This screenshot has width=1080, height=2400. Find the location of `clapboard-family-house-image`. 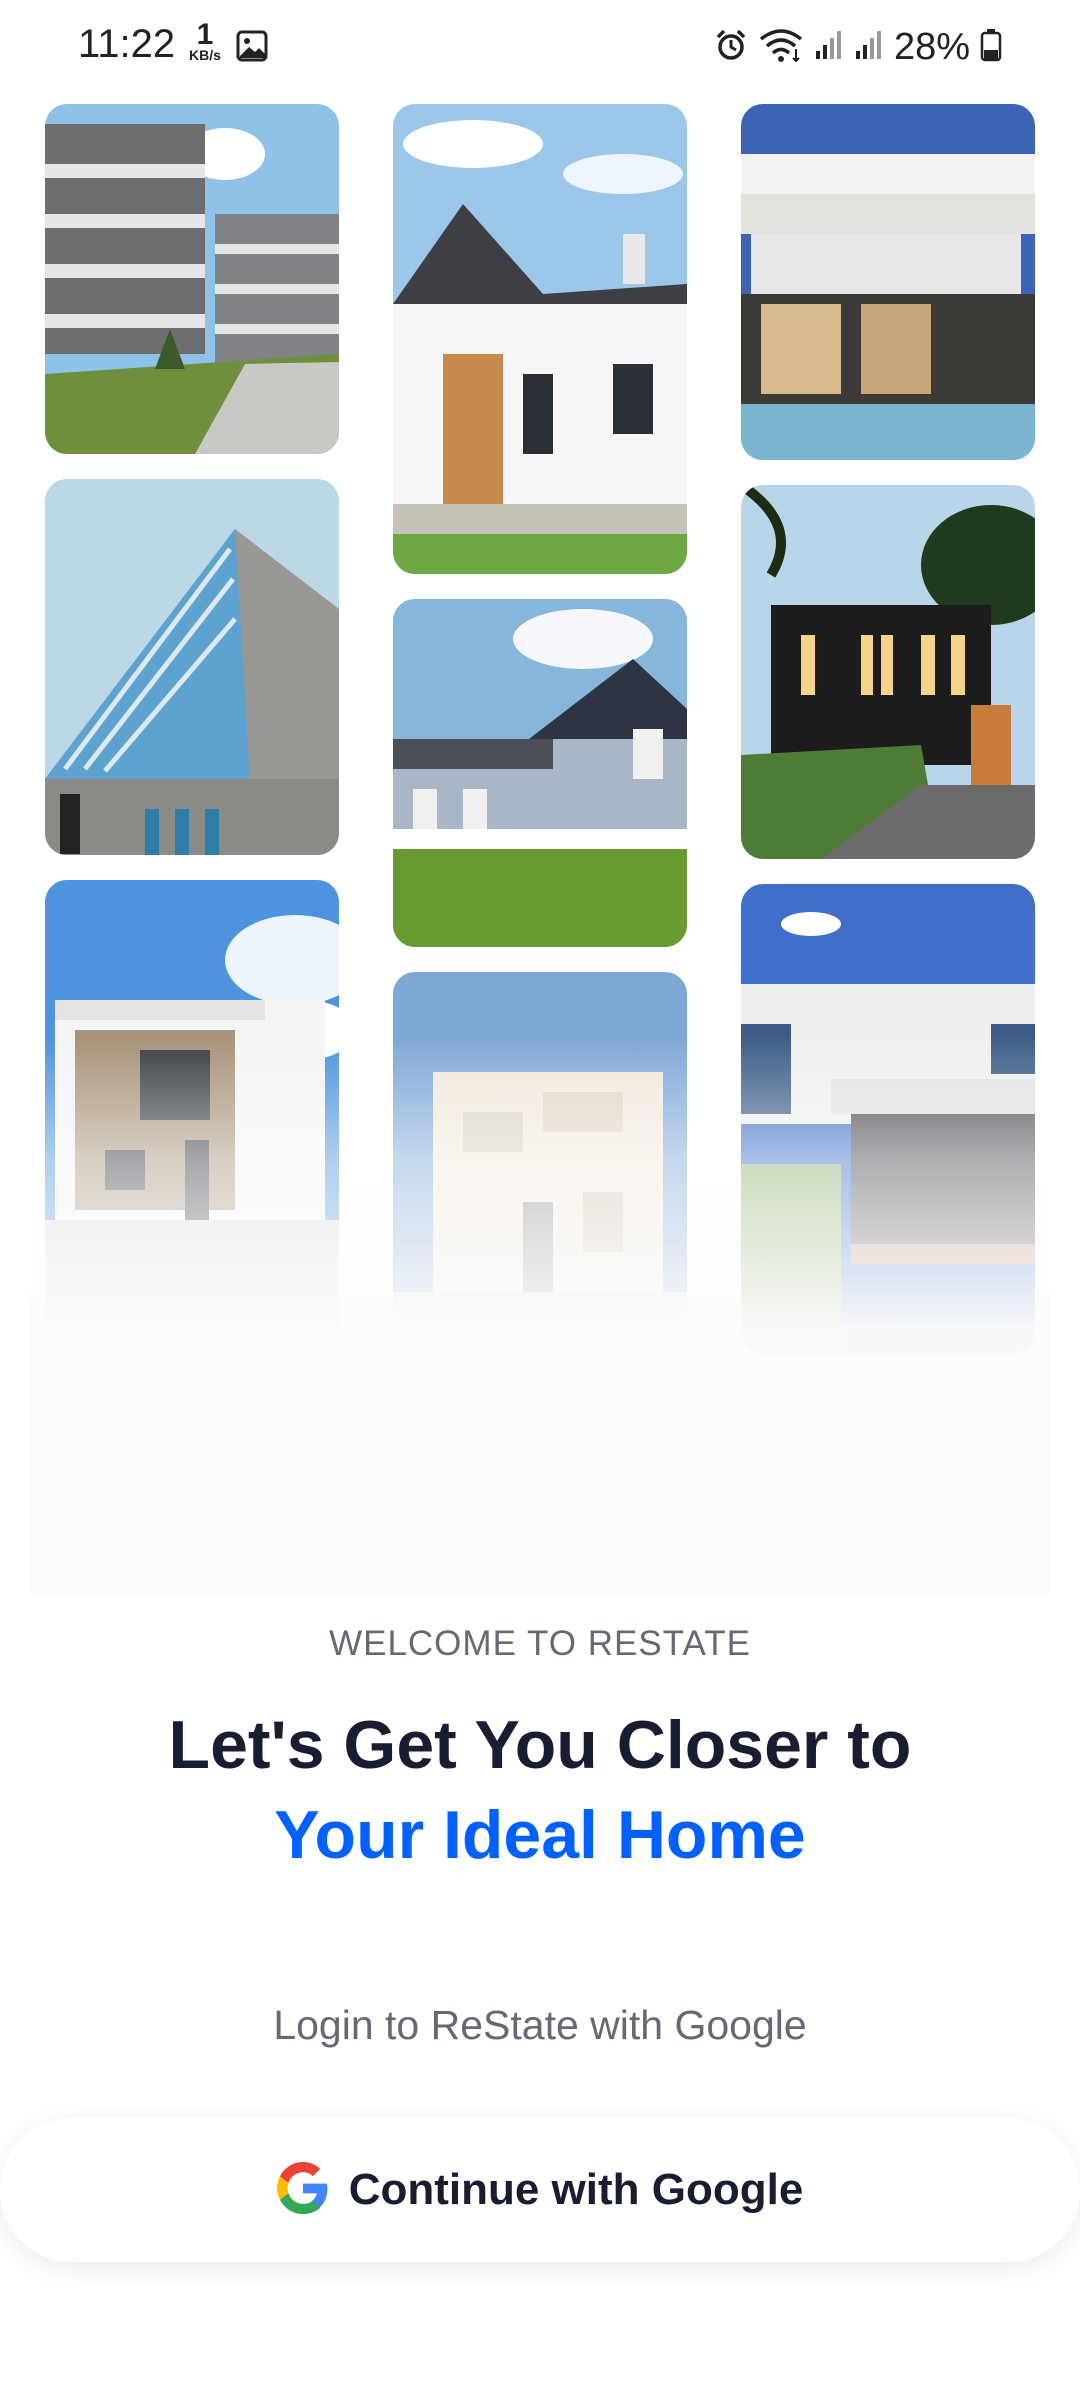

clapboard-family-house-image is located at coordinates (540, 773).